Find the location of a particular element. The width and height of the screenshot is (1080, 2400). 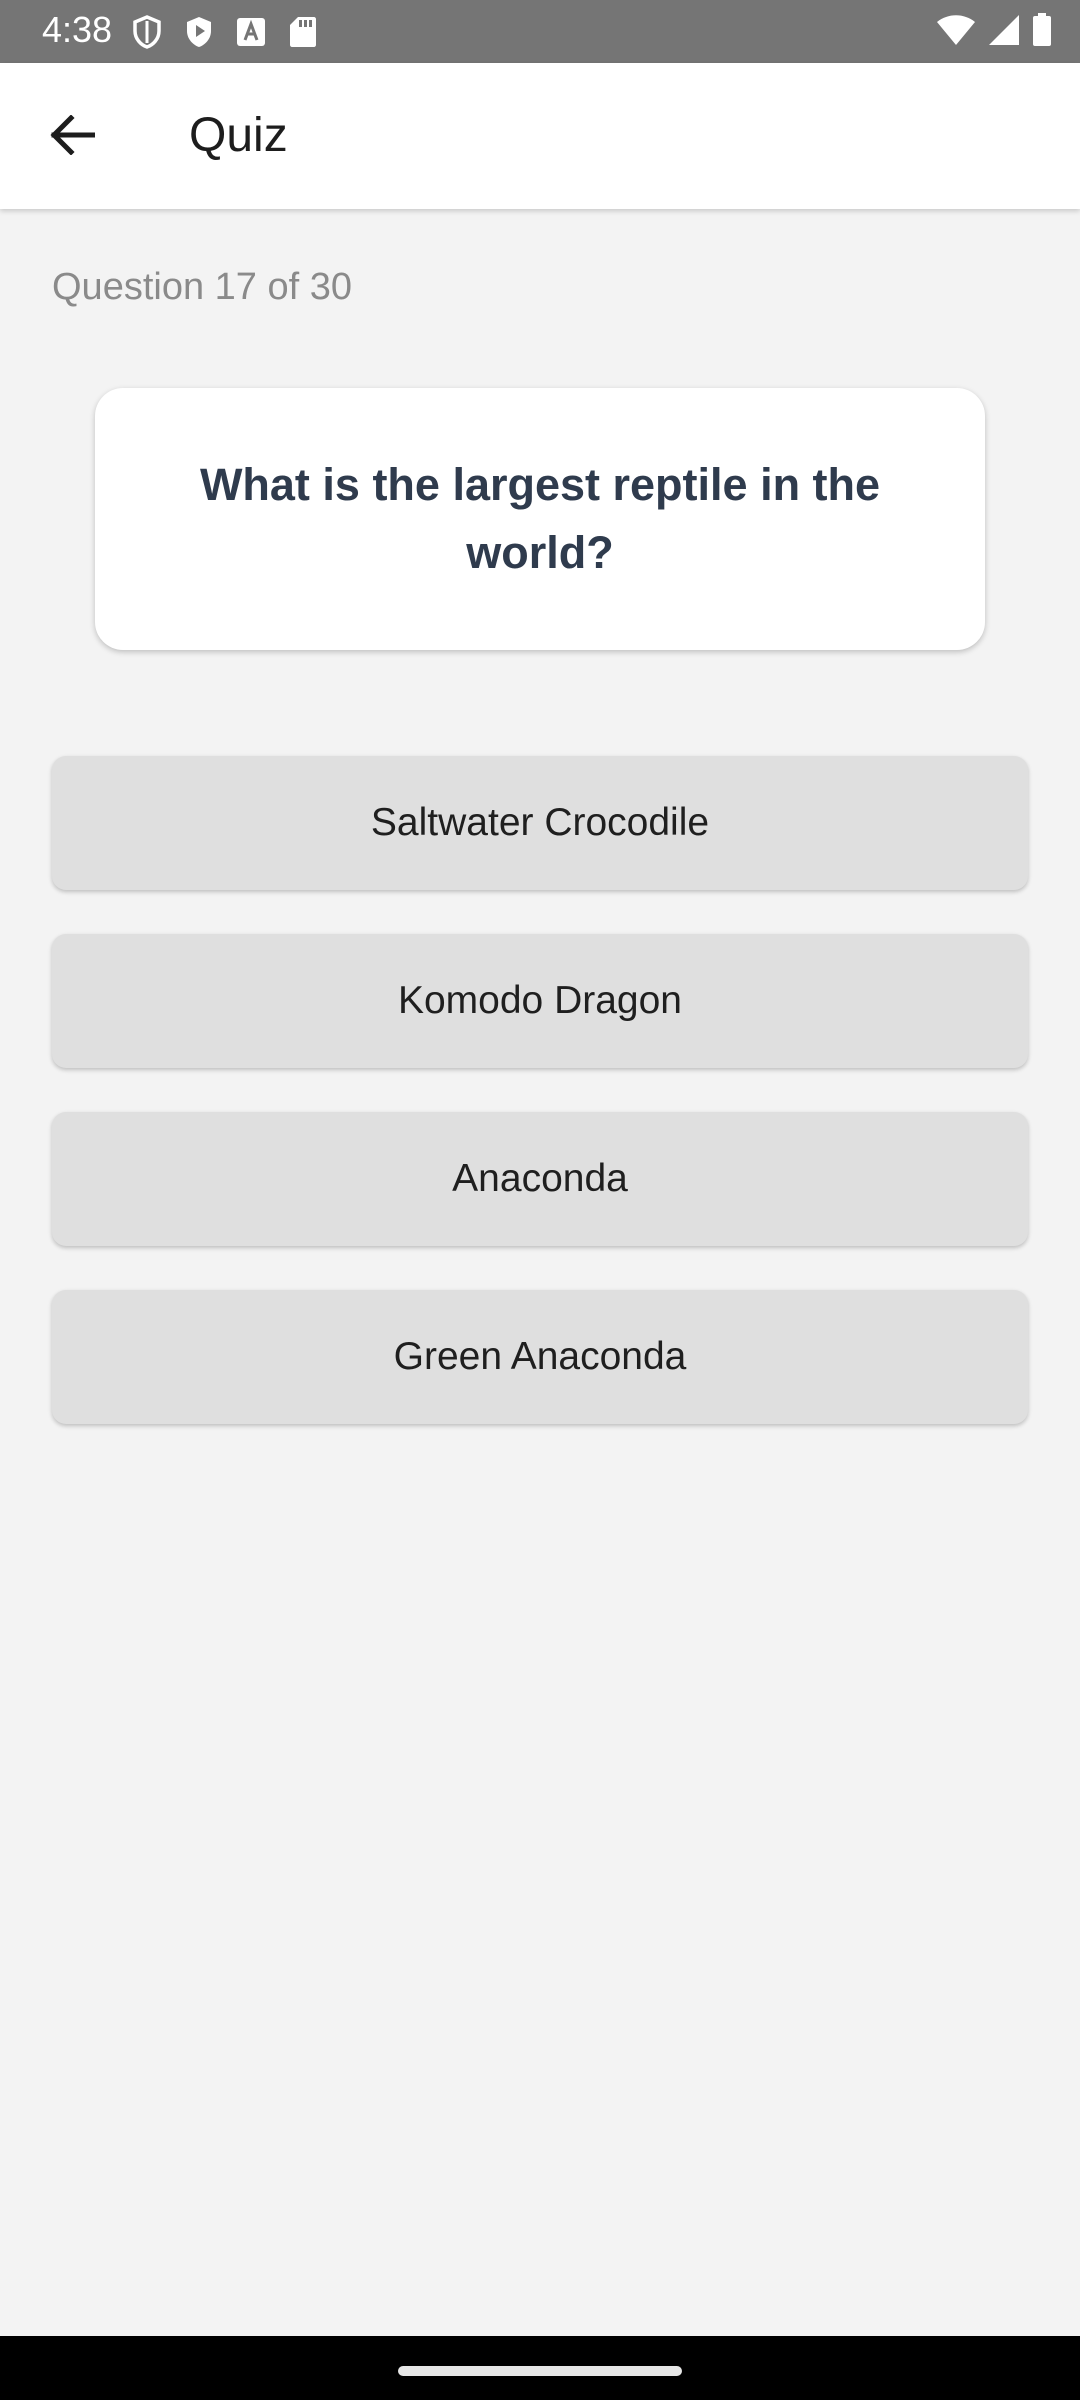

page-title: Quiz is located at coordinates (238, 135).